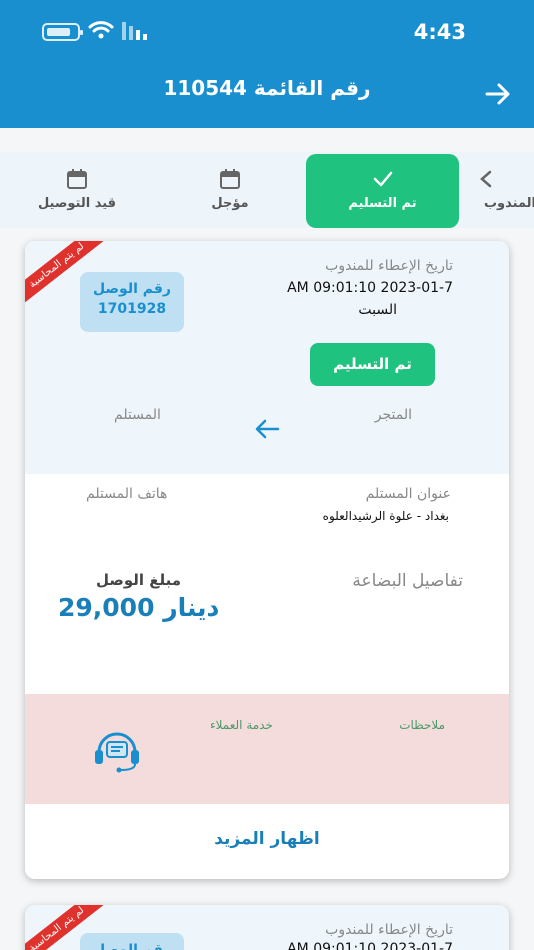 The image size is (534, 950). I want to click on status-badge: تم التسليم, so click(372, 364).